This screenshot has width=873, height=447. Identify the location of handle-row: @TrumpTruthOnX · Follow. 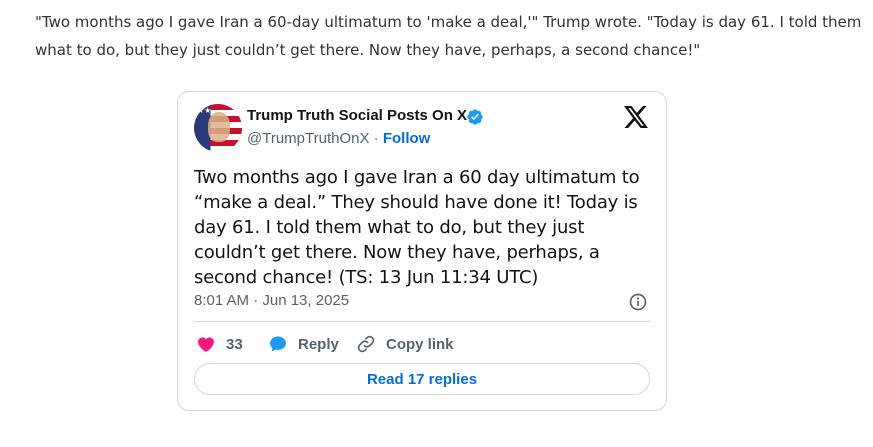
(338, 138).